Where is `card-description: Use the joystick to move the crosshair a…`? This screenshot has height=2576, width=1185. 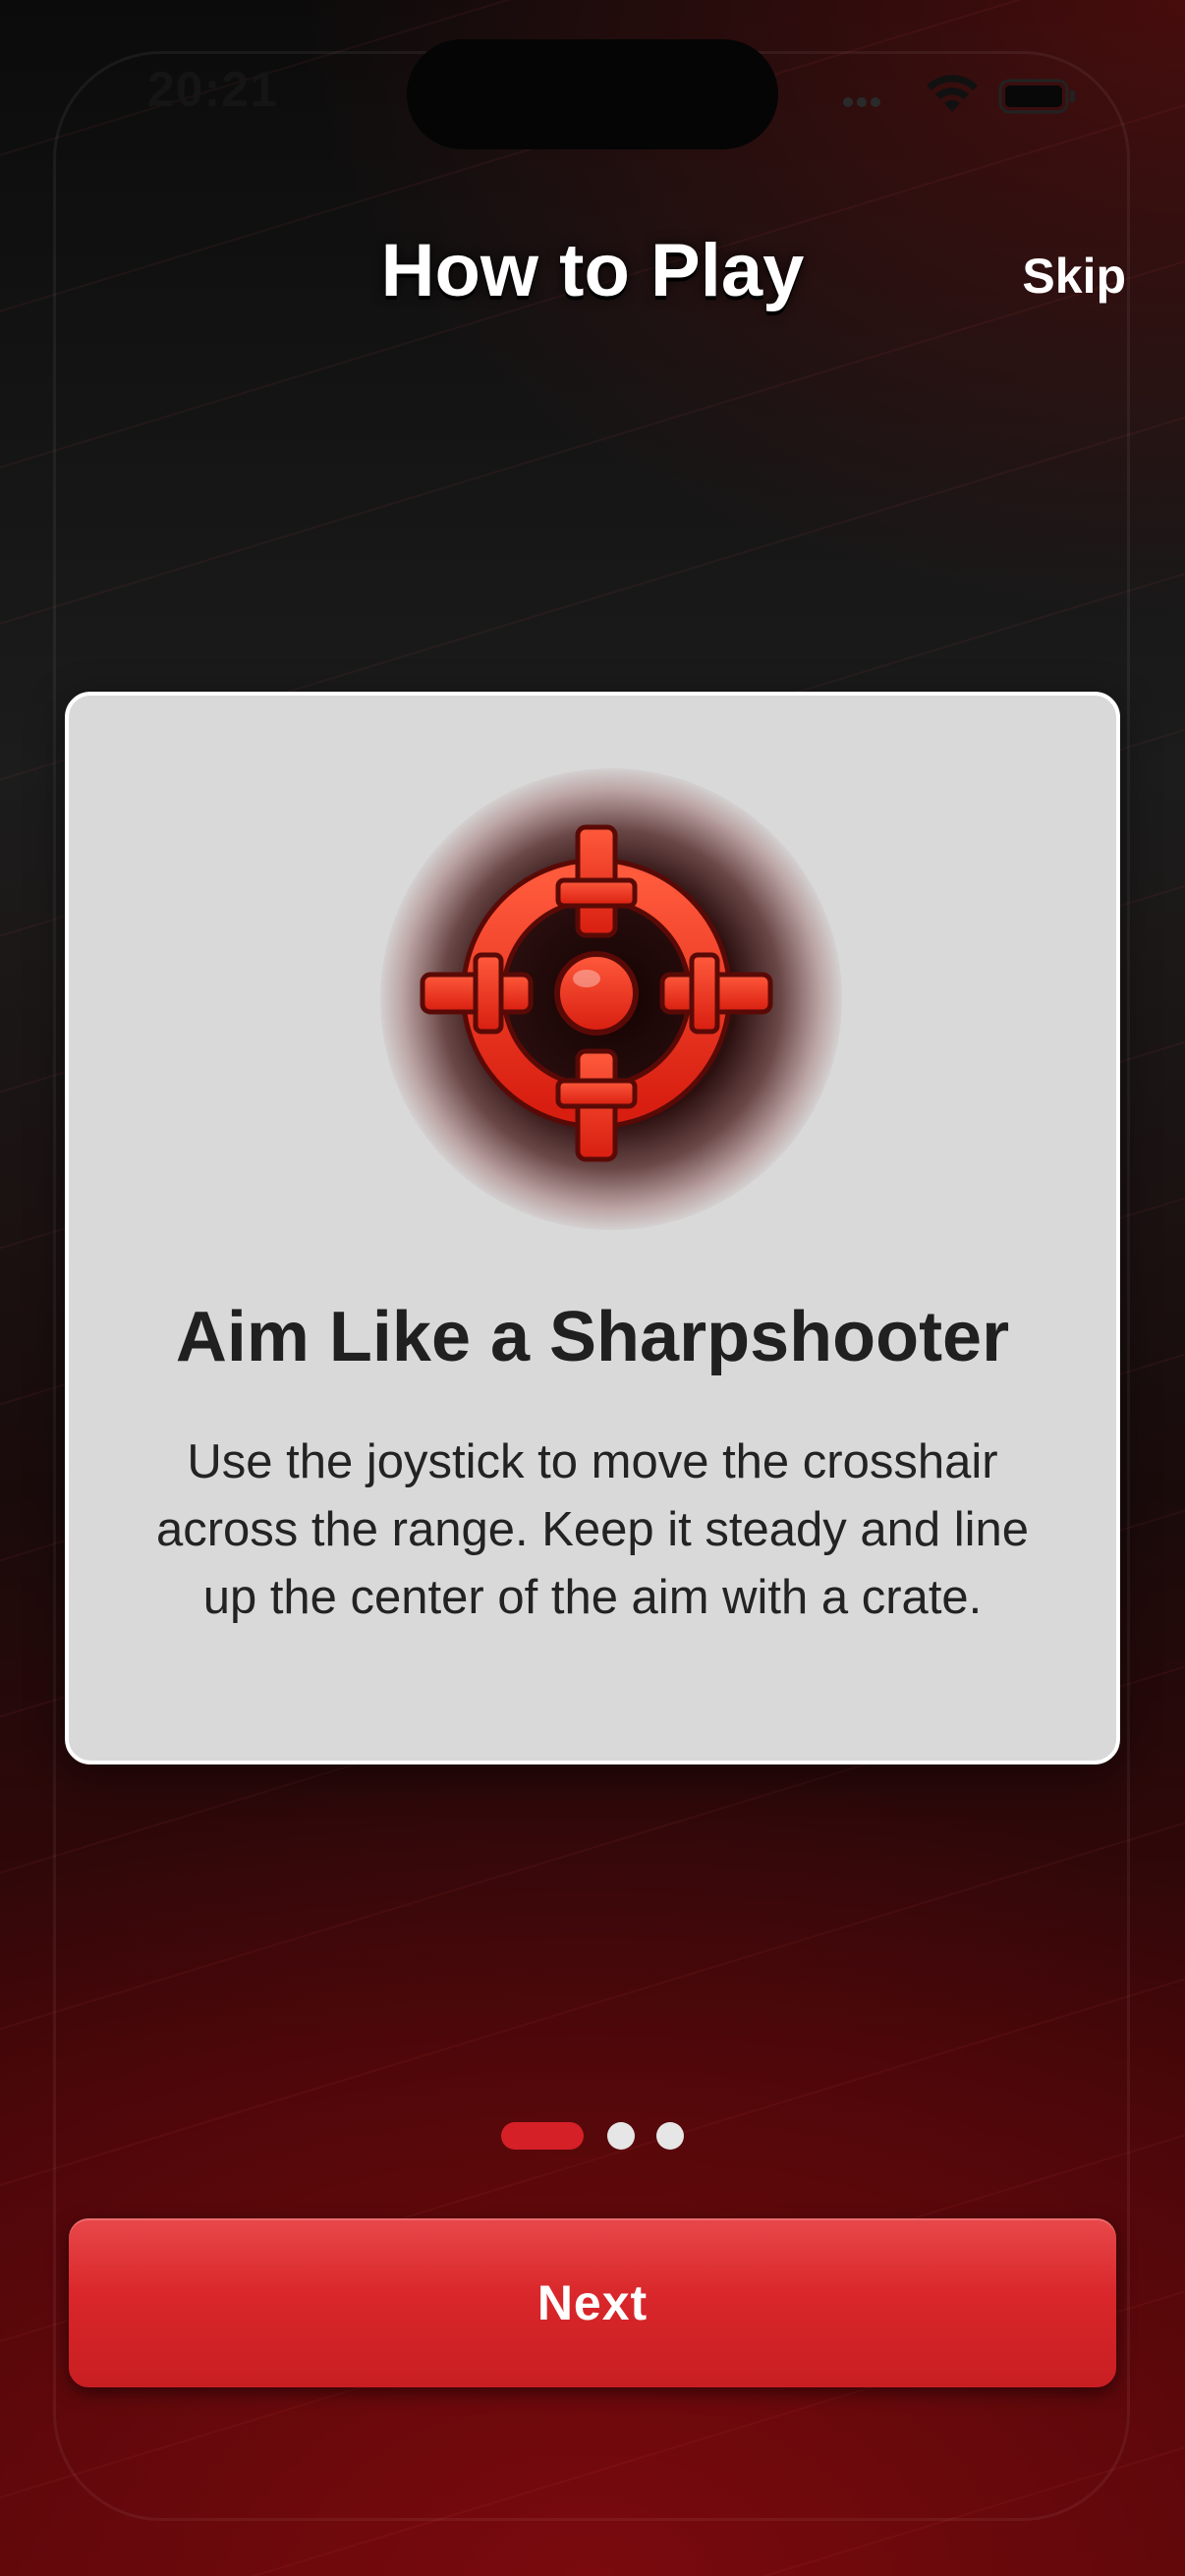
card-description: Use the joystick to move the crosshair a… is located at coordinates (592, 1529).